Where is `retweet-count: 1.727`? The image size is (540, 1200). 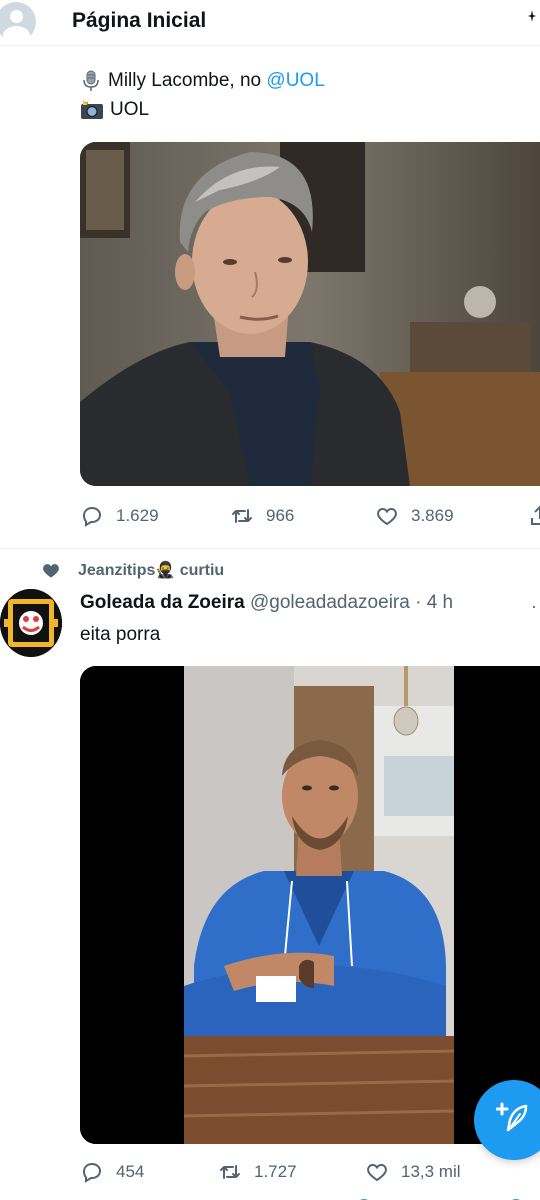 retweet-count: 1.727 is located at coordinates (275, 1171).